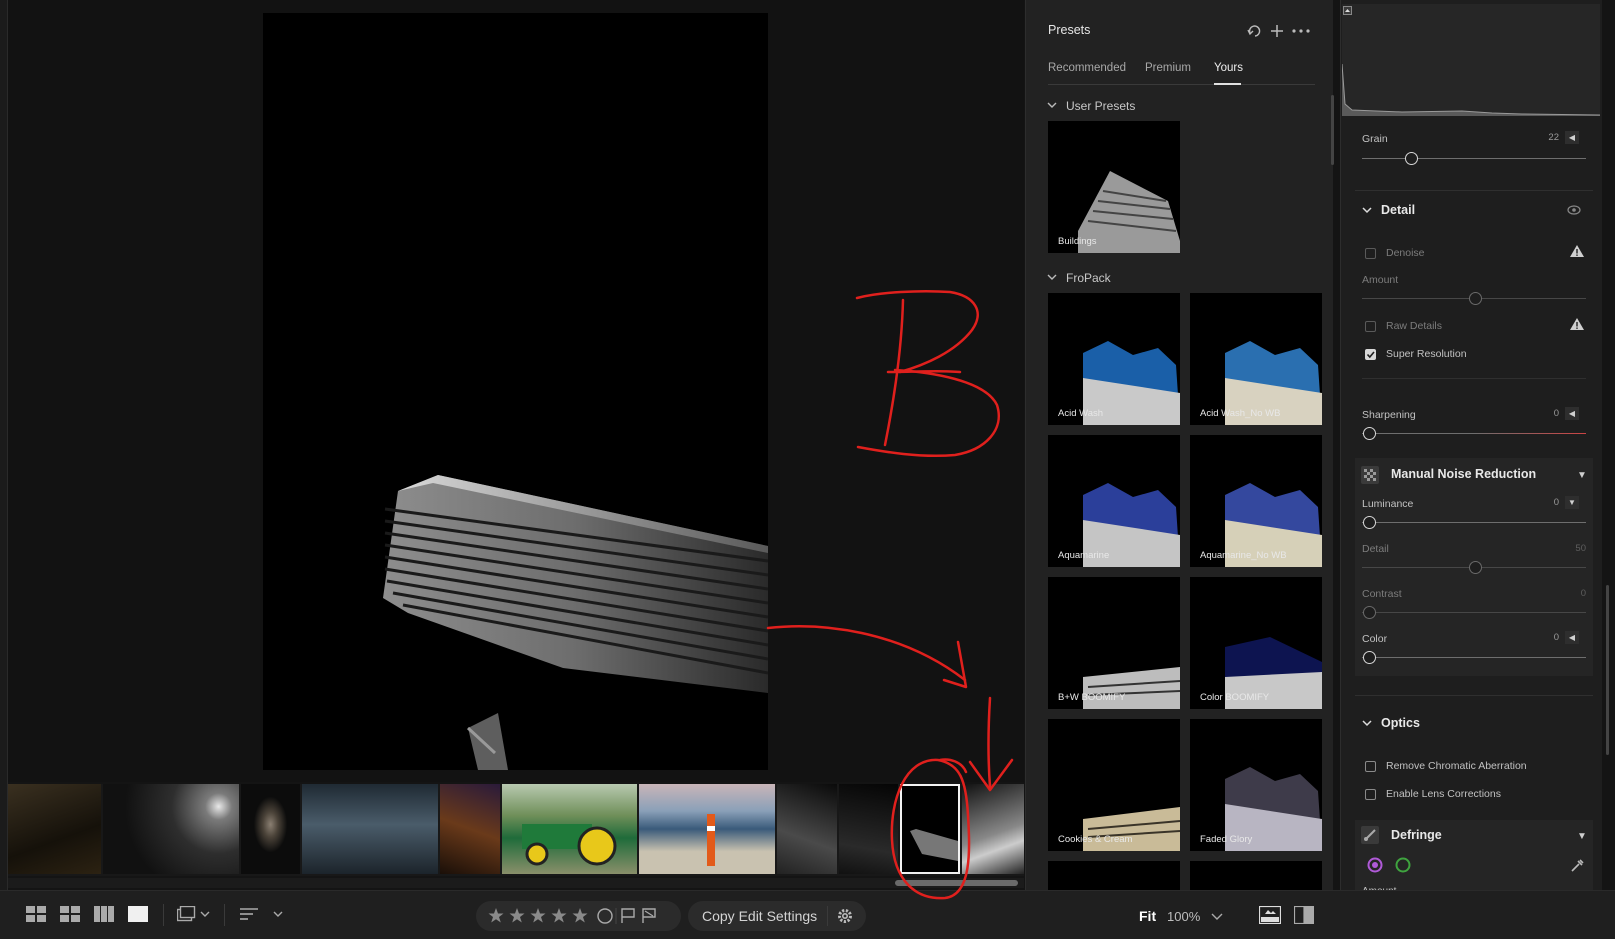 Image resolution: width=1615 pixels, height=939 pixels. What do you see at coordinates (1114, 643) in the screenshot?
I see `preset-tile: B+W BOOMIFY` at bounding box center [1114, 643].